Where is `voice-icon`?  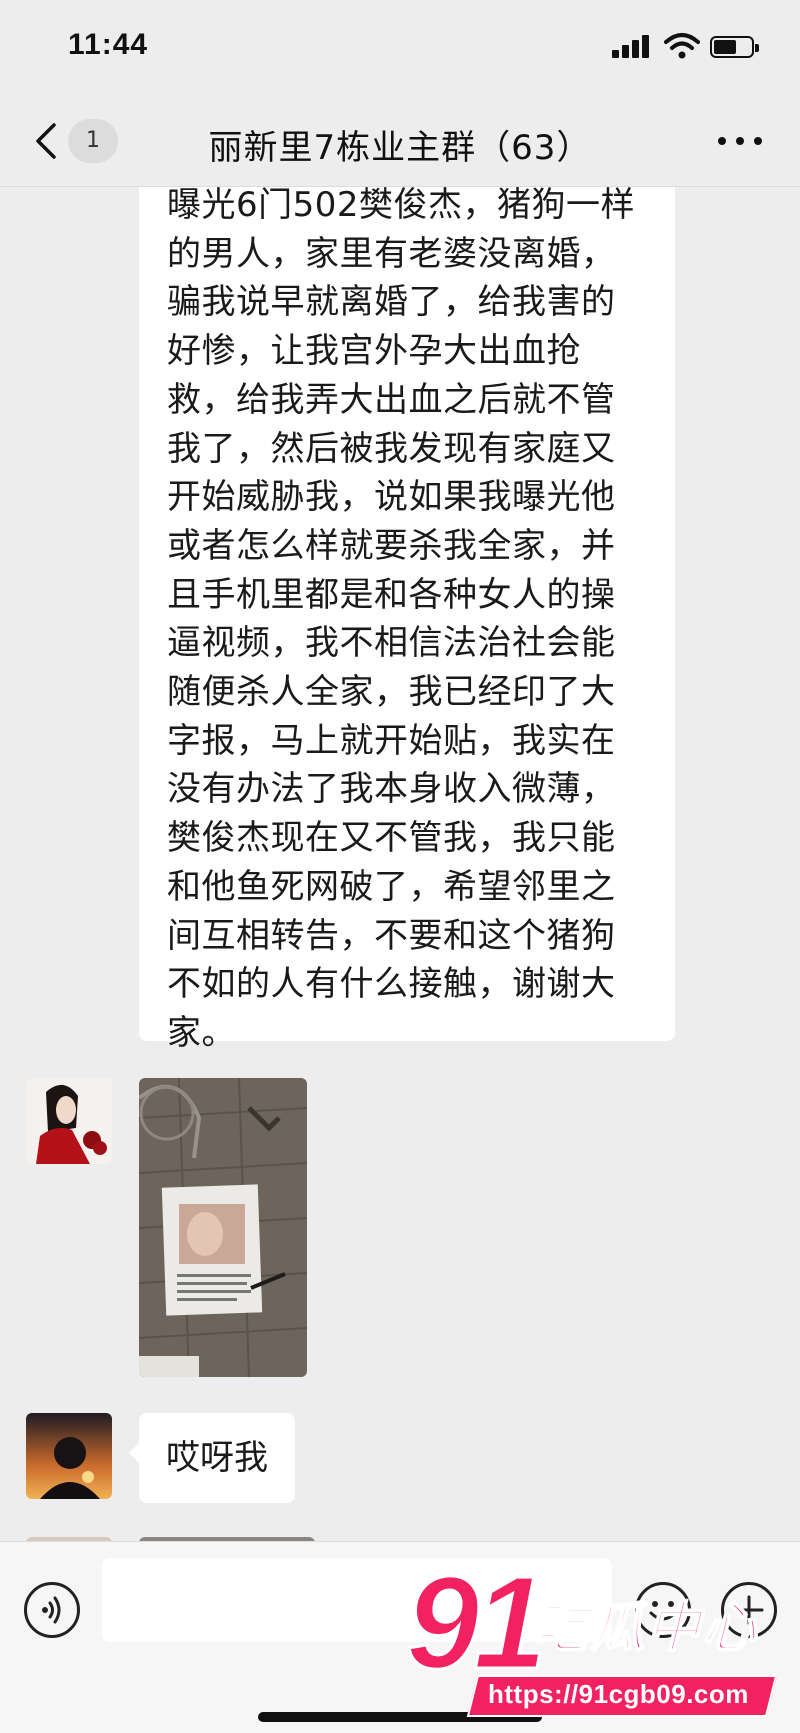
voice-icon is located at coordinates (51, 1610).